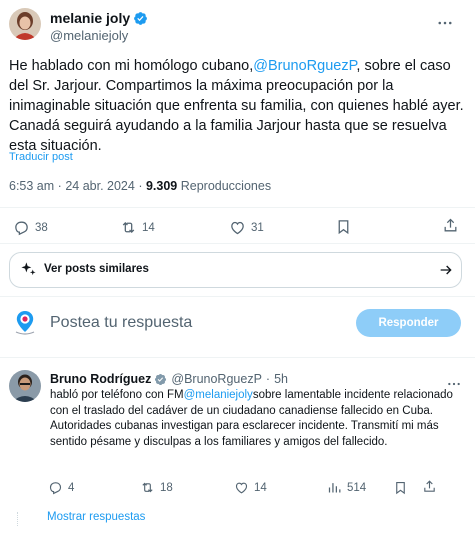 The height and width of the screenshot is (533, 475). I want to click on reply-text-before: habló por teléfono con FM, so click(117, 395).